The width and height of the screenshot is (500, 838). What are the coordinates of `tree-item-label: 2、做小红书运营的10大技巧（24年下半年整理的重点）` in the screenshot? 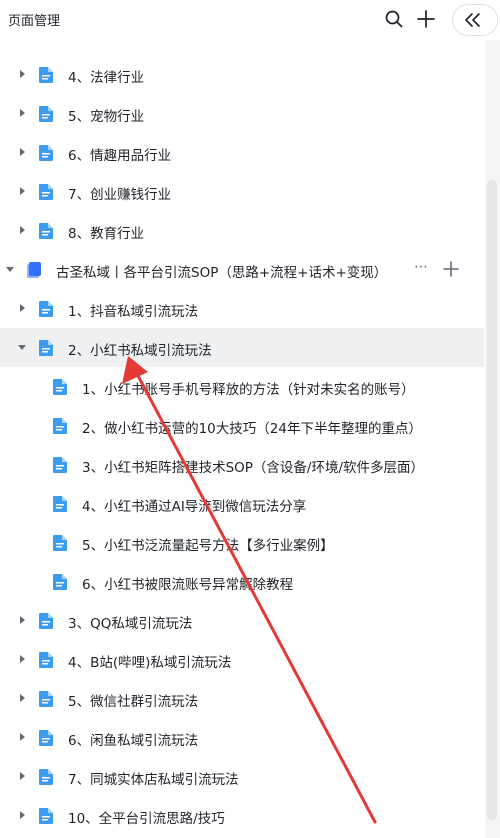 It's located at (252, 429).